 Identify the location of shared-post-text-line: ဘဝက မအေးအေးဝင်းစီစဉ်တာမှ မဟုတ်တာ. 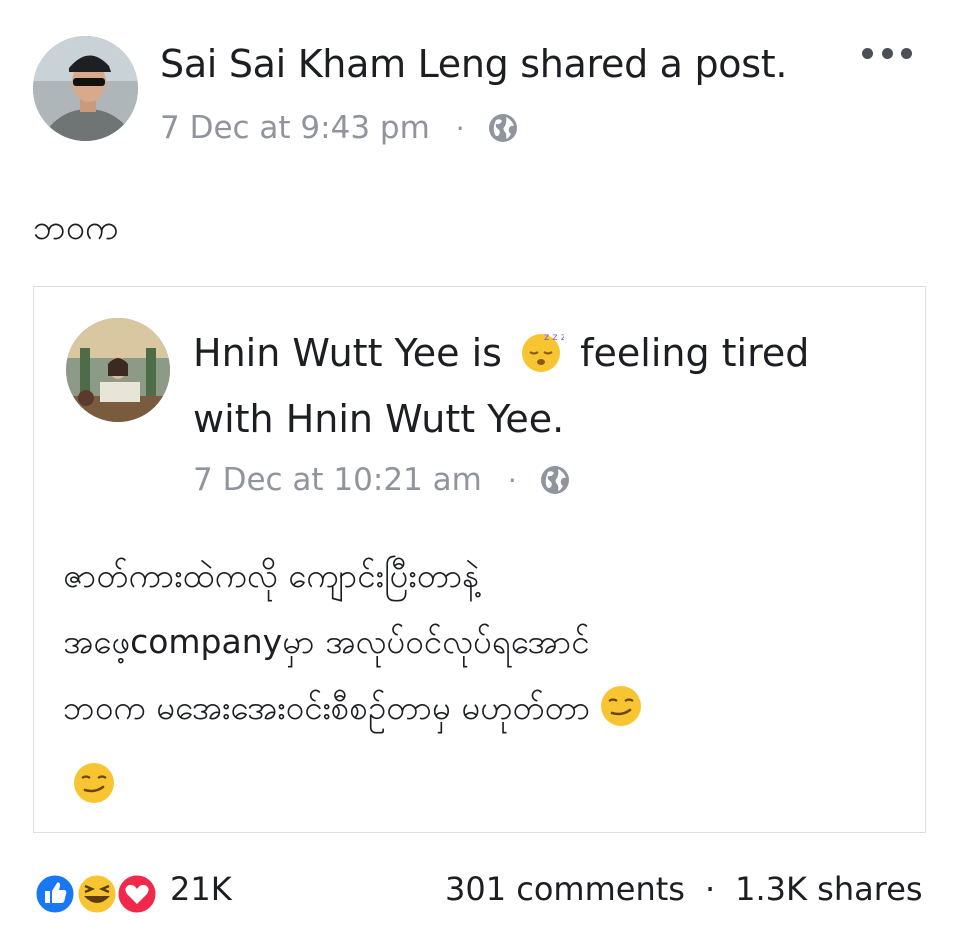
(483, 708).